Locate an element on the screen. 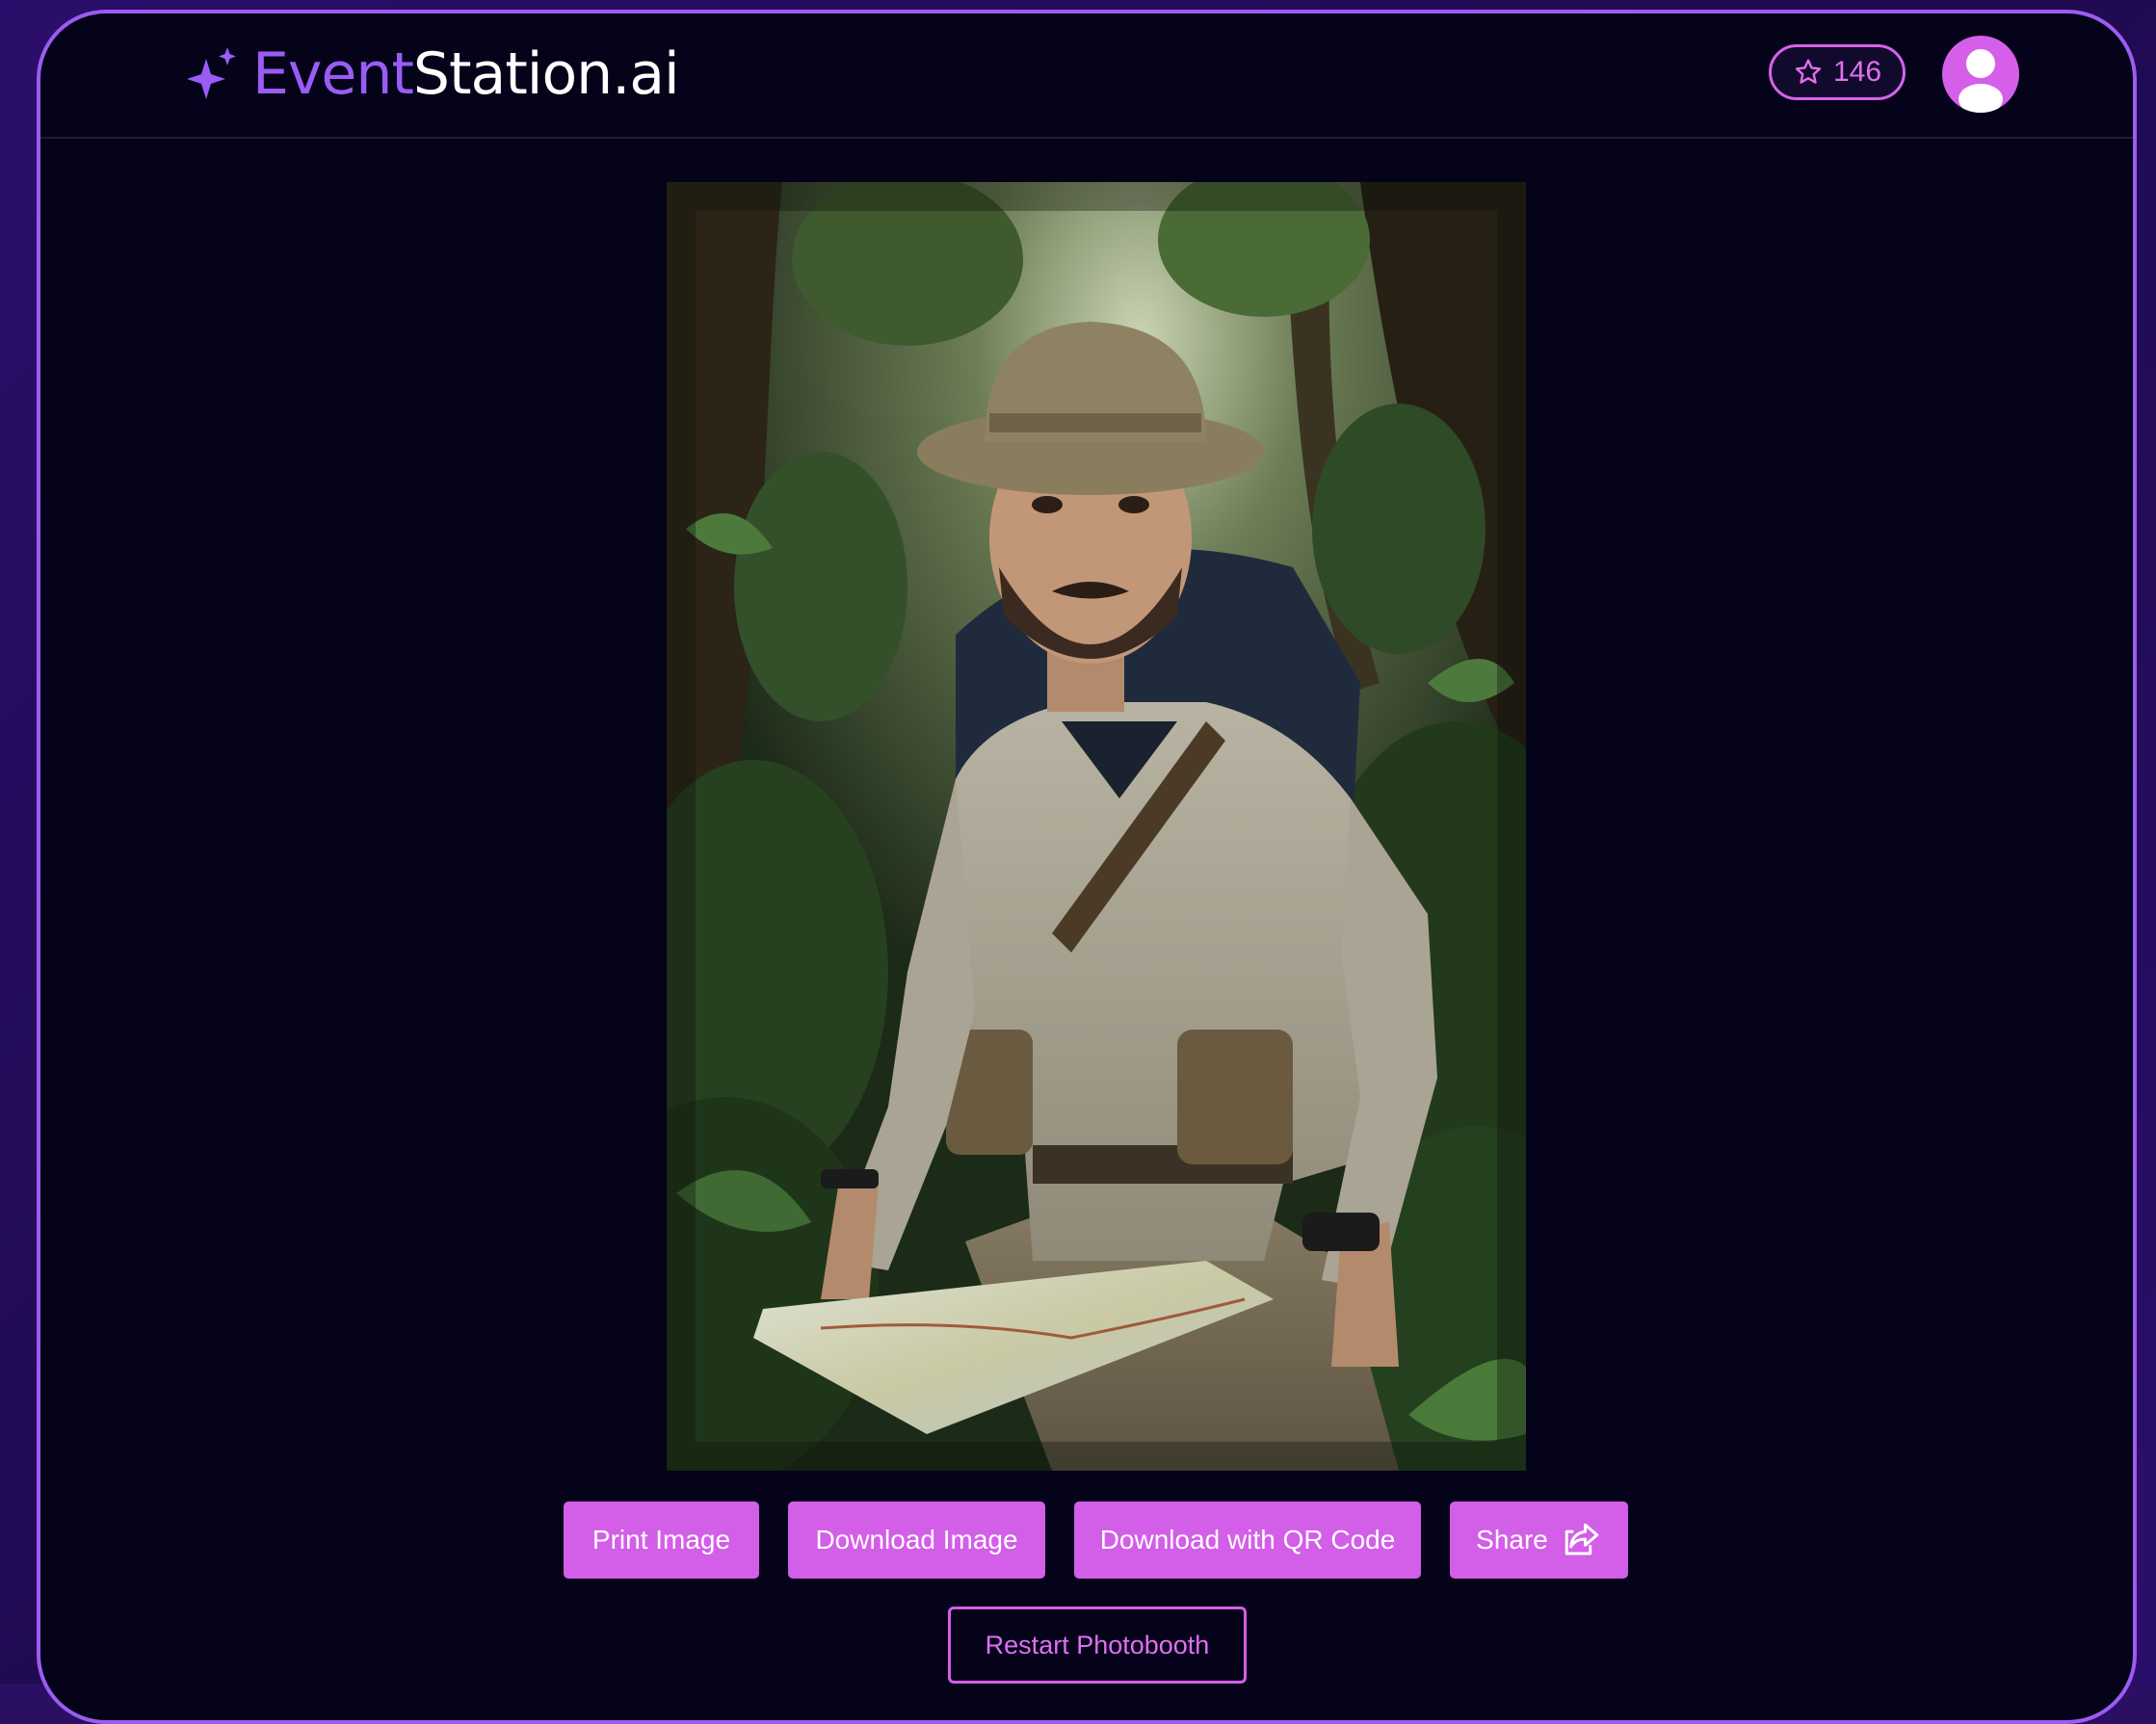 The image size is (2156, 1724). star-icon is located at coordinates (1809, 71).